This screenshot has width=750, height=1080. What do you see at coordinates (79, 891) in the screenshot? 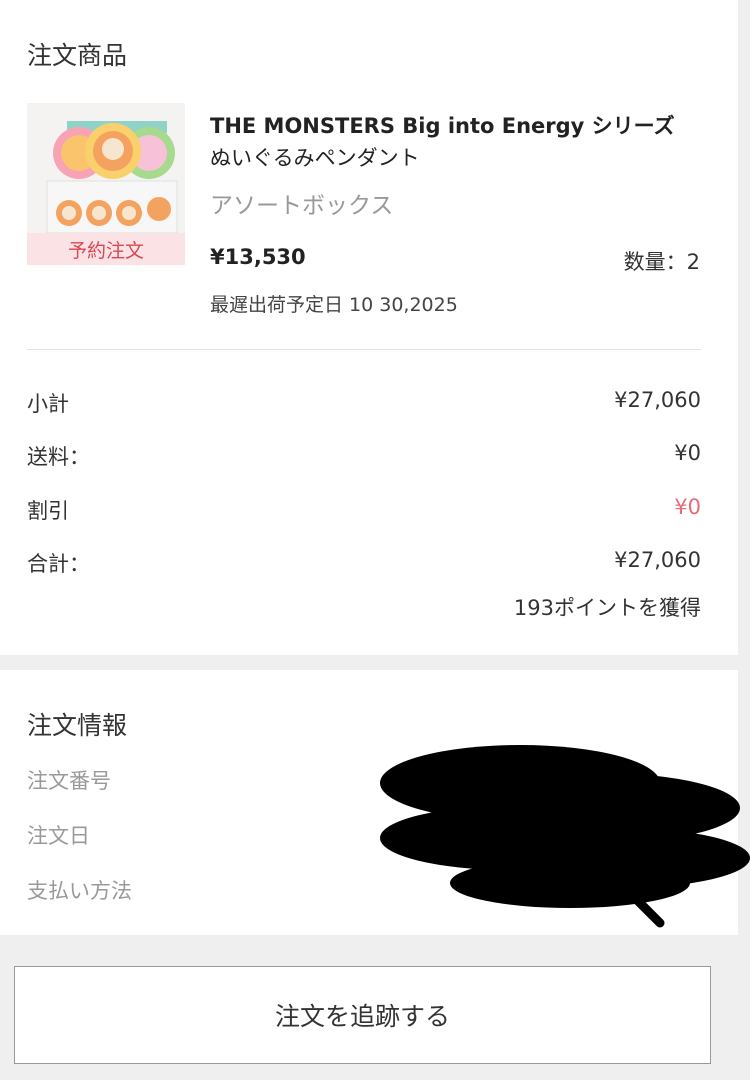
I see `payment-method-label: 支払い方法` at bounding box center [79, 891].